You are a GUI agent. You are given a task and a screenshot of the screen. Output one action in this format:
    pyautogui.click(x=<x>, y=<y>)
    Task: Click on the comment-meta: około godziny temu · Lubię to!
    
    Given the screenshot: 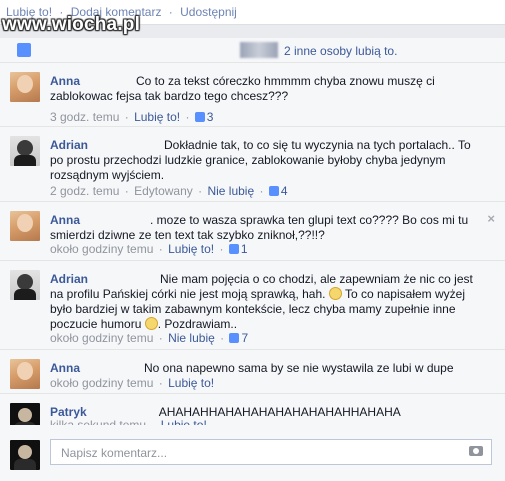 What is the action you would take?
    pyautogui.click(x=132, y=383)
    